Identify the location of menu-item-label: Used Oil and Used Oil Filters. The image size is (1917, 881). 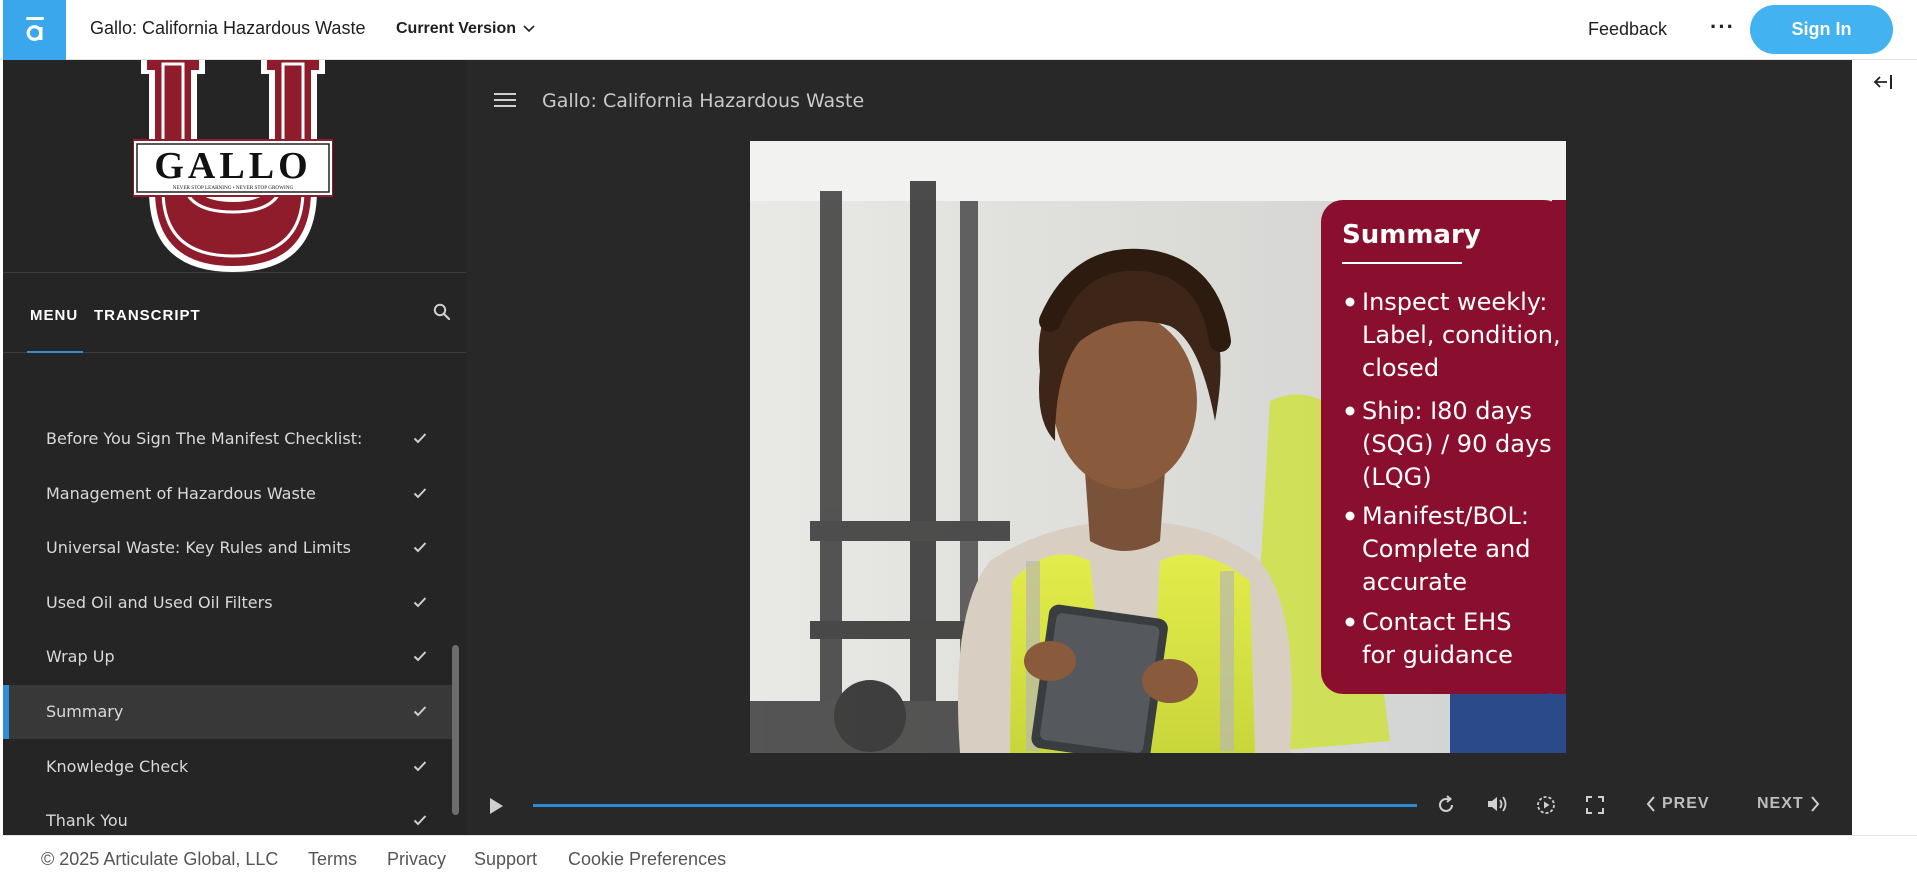
(159, 602).